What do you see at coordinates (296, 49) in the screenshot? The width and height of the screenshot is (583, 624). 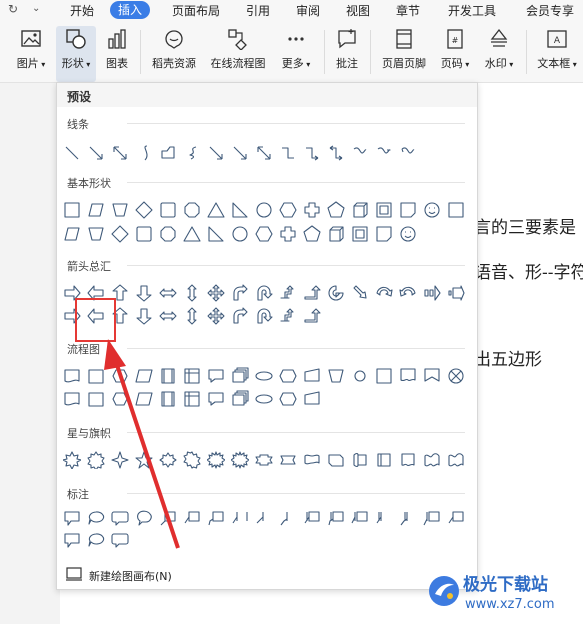 I see `more-button: 更多 ▾` at bounding box center [296, 49].